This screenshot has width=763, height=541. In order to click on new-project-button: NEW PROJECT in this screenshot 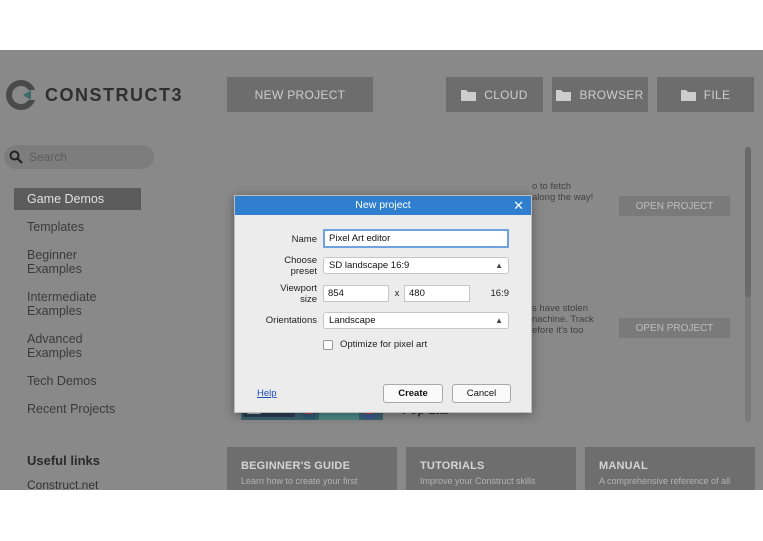, I will do `click(300, 94)`.